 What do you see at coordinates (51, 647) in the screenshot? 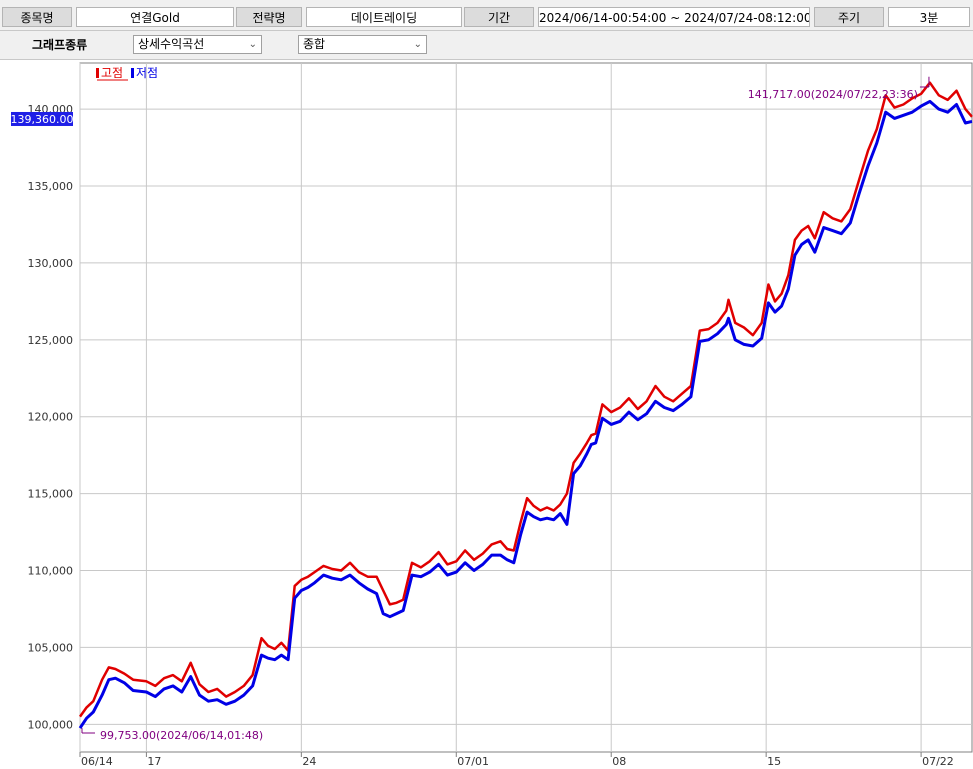
I see `y-tick-label: 105,000` at bounding box center [51, 647].